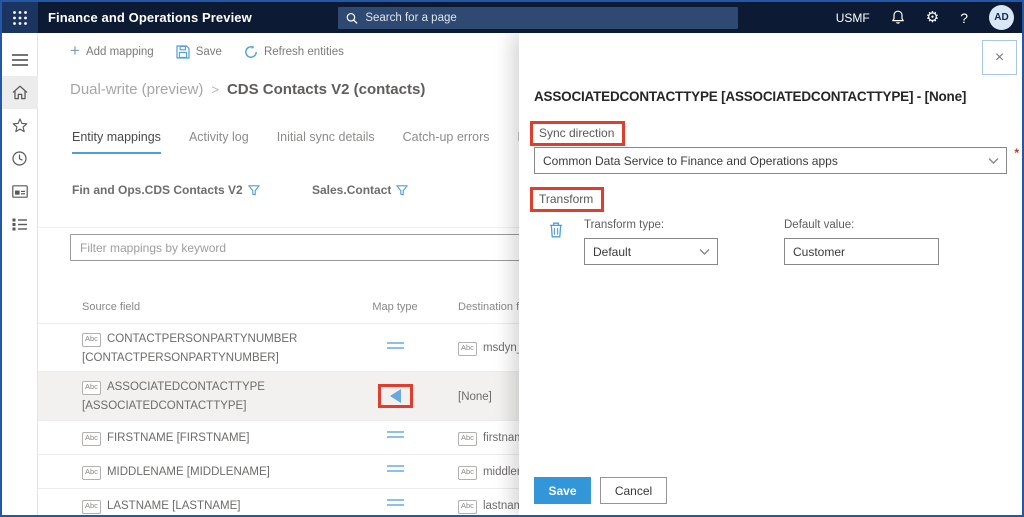  I want to click on breadcrumb-parent-link: Dual-write (preview), so click(136, 89).